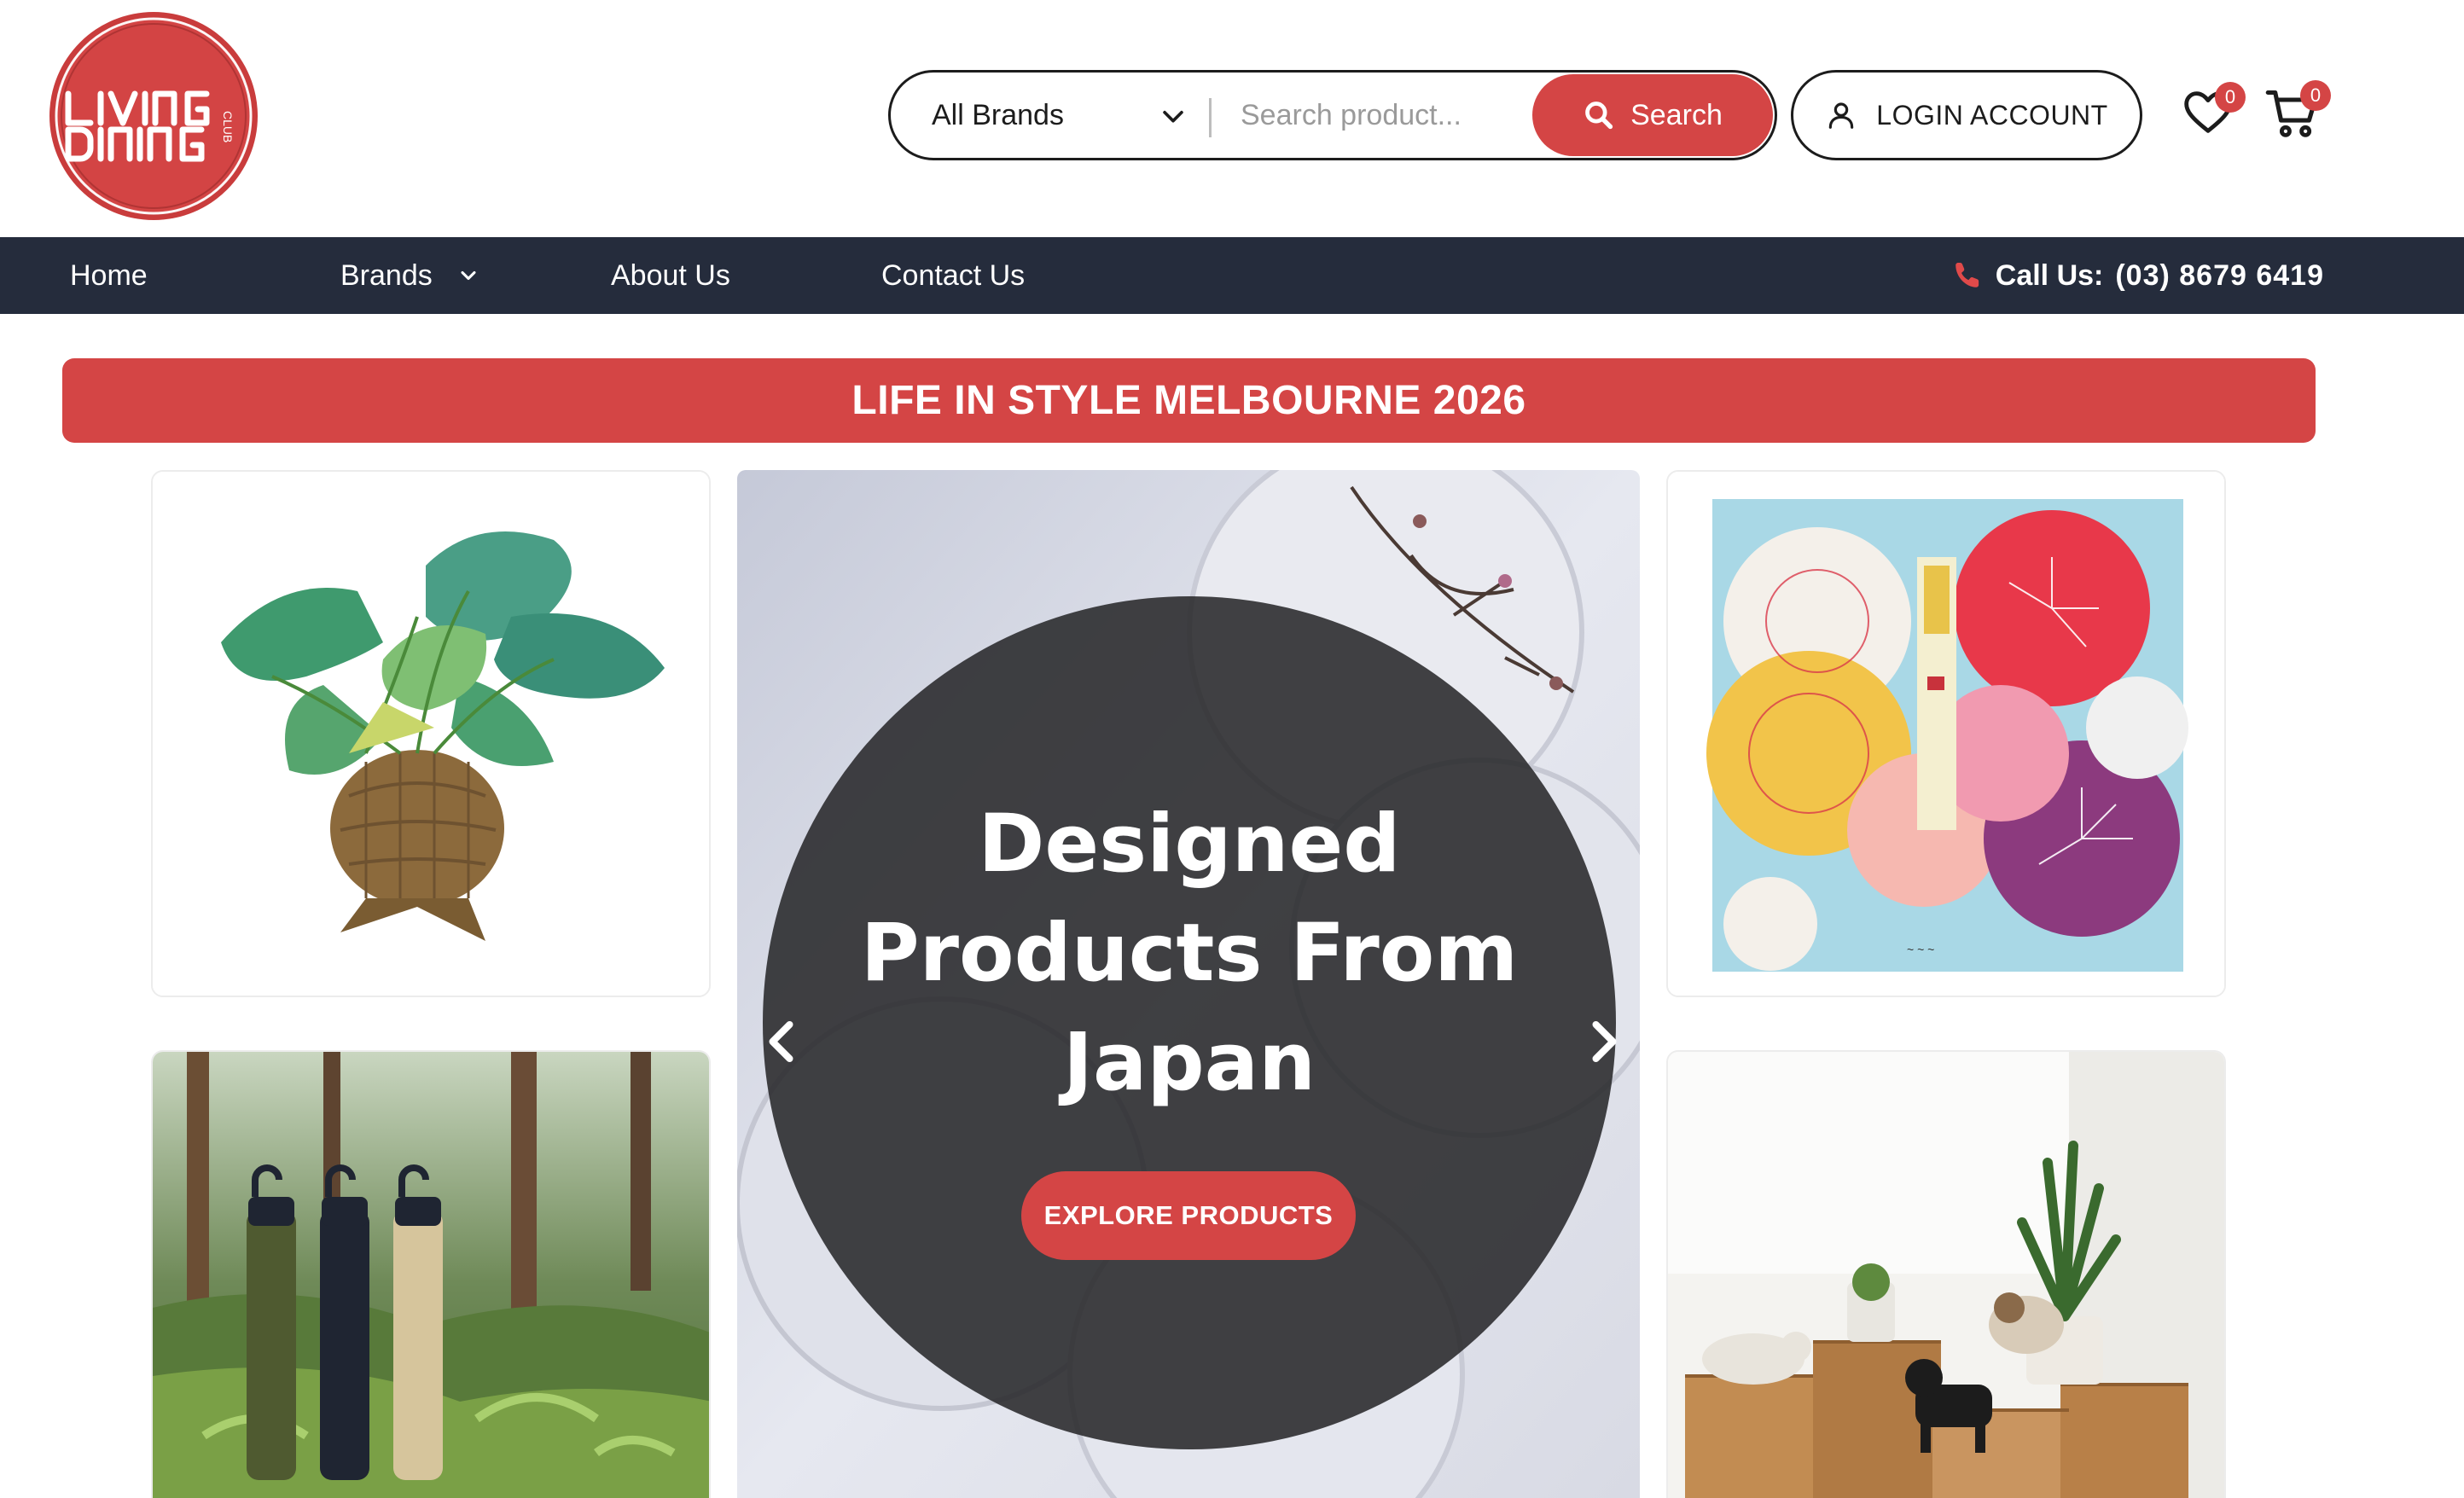 This screenshot has height=1498, width=2464. I want to click on search-divider, so click(1210, 117).